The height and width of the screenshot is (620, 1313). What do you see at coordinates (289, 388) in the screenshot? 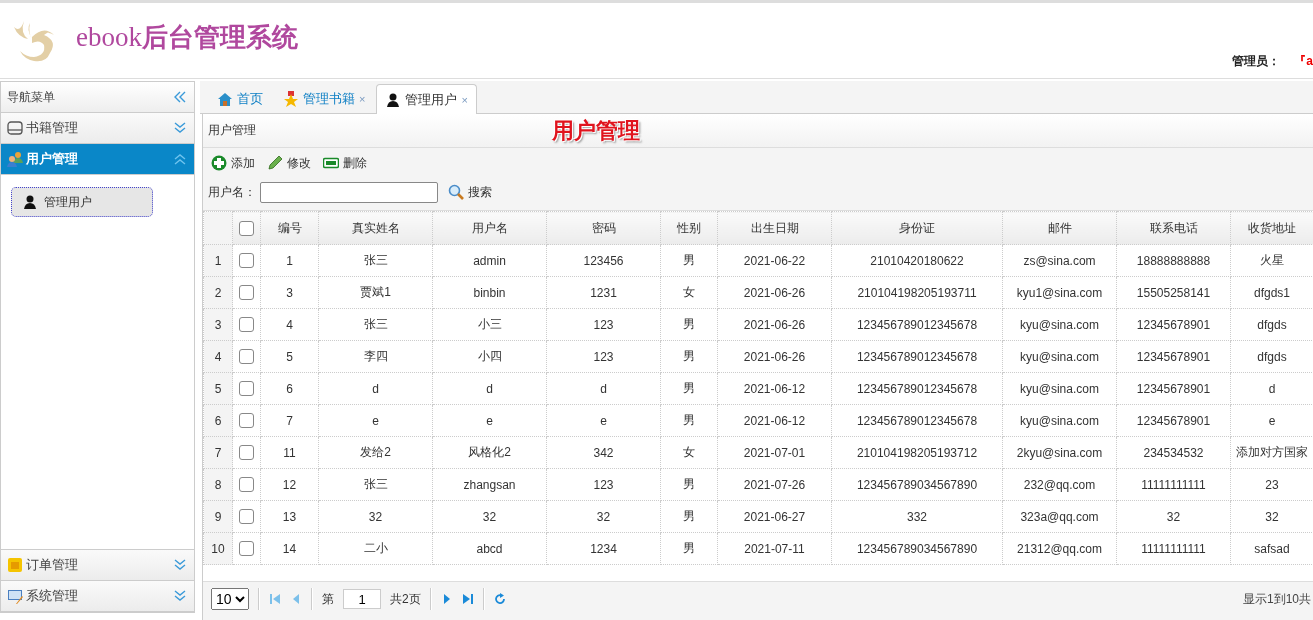
I see `table-cell: 6` at bounding box center [289, 388].